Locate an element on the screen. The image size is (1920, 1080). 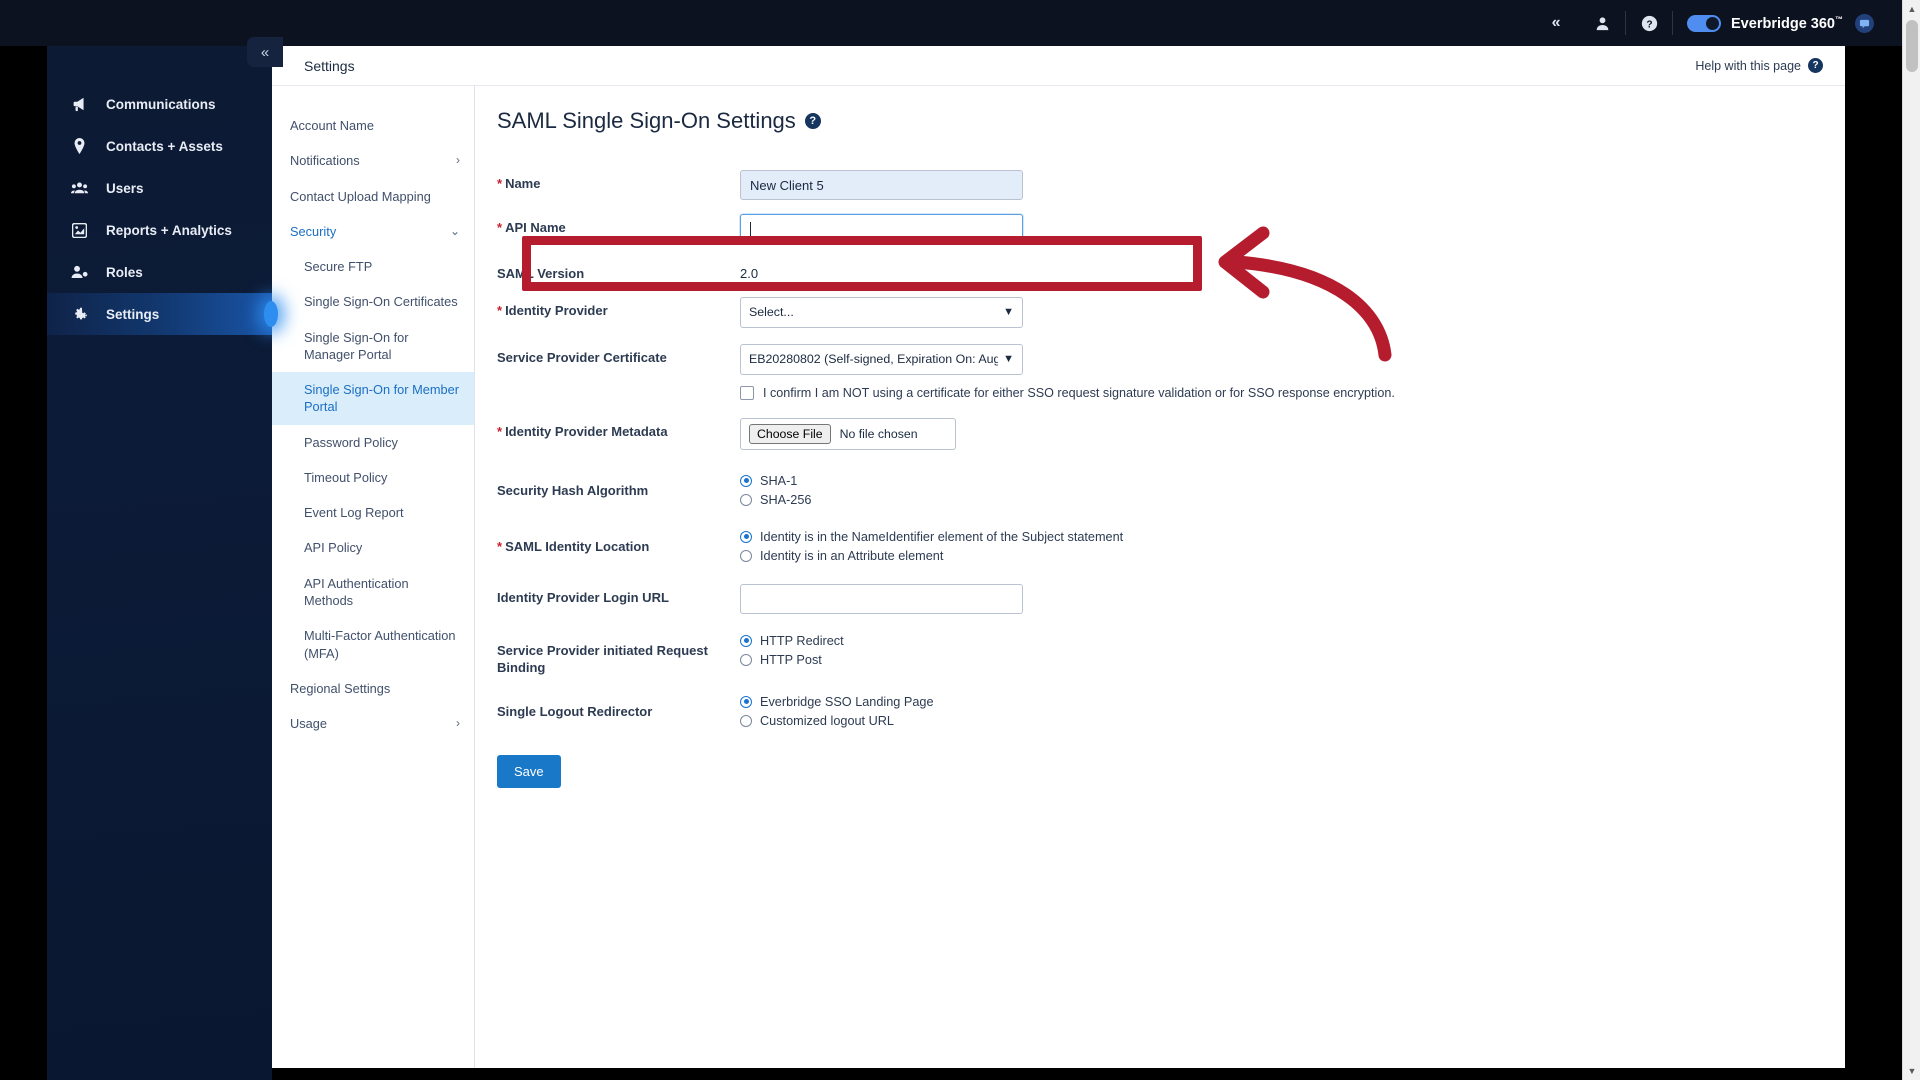
sidebar-item-reports-analytics: Reports + Analytics is located at coordinates (159, 230).